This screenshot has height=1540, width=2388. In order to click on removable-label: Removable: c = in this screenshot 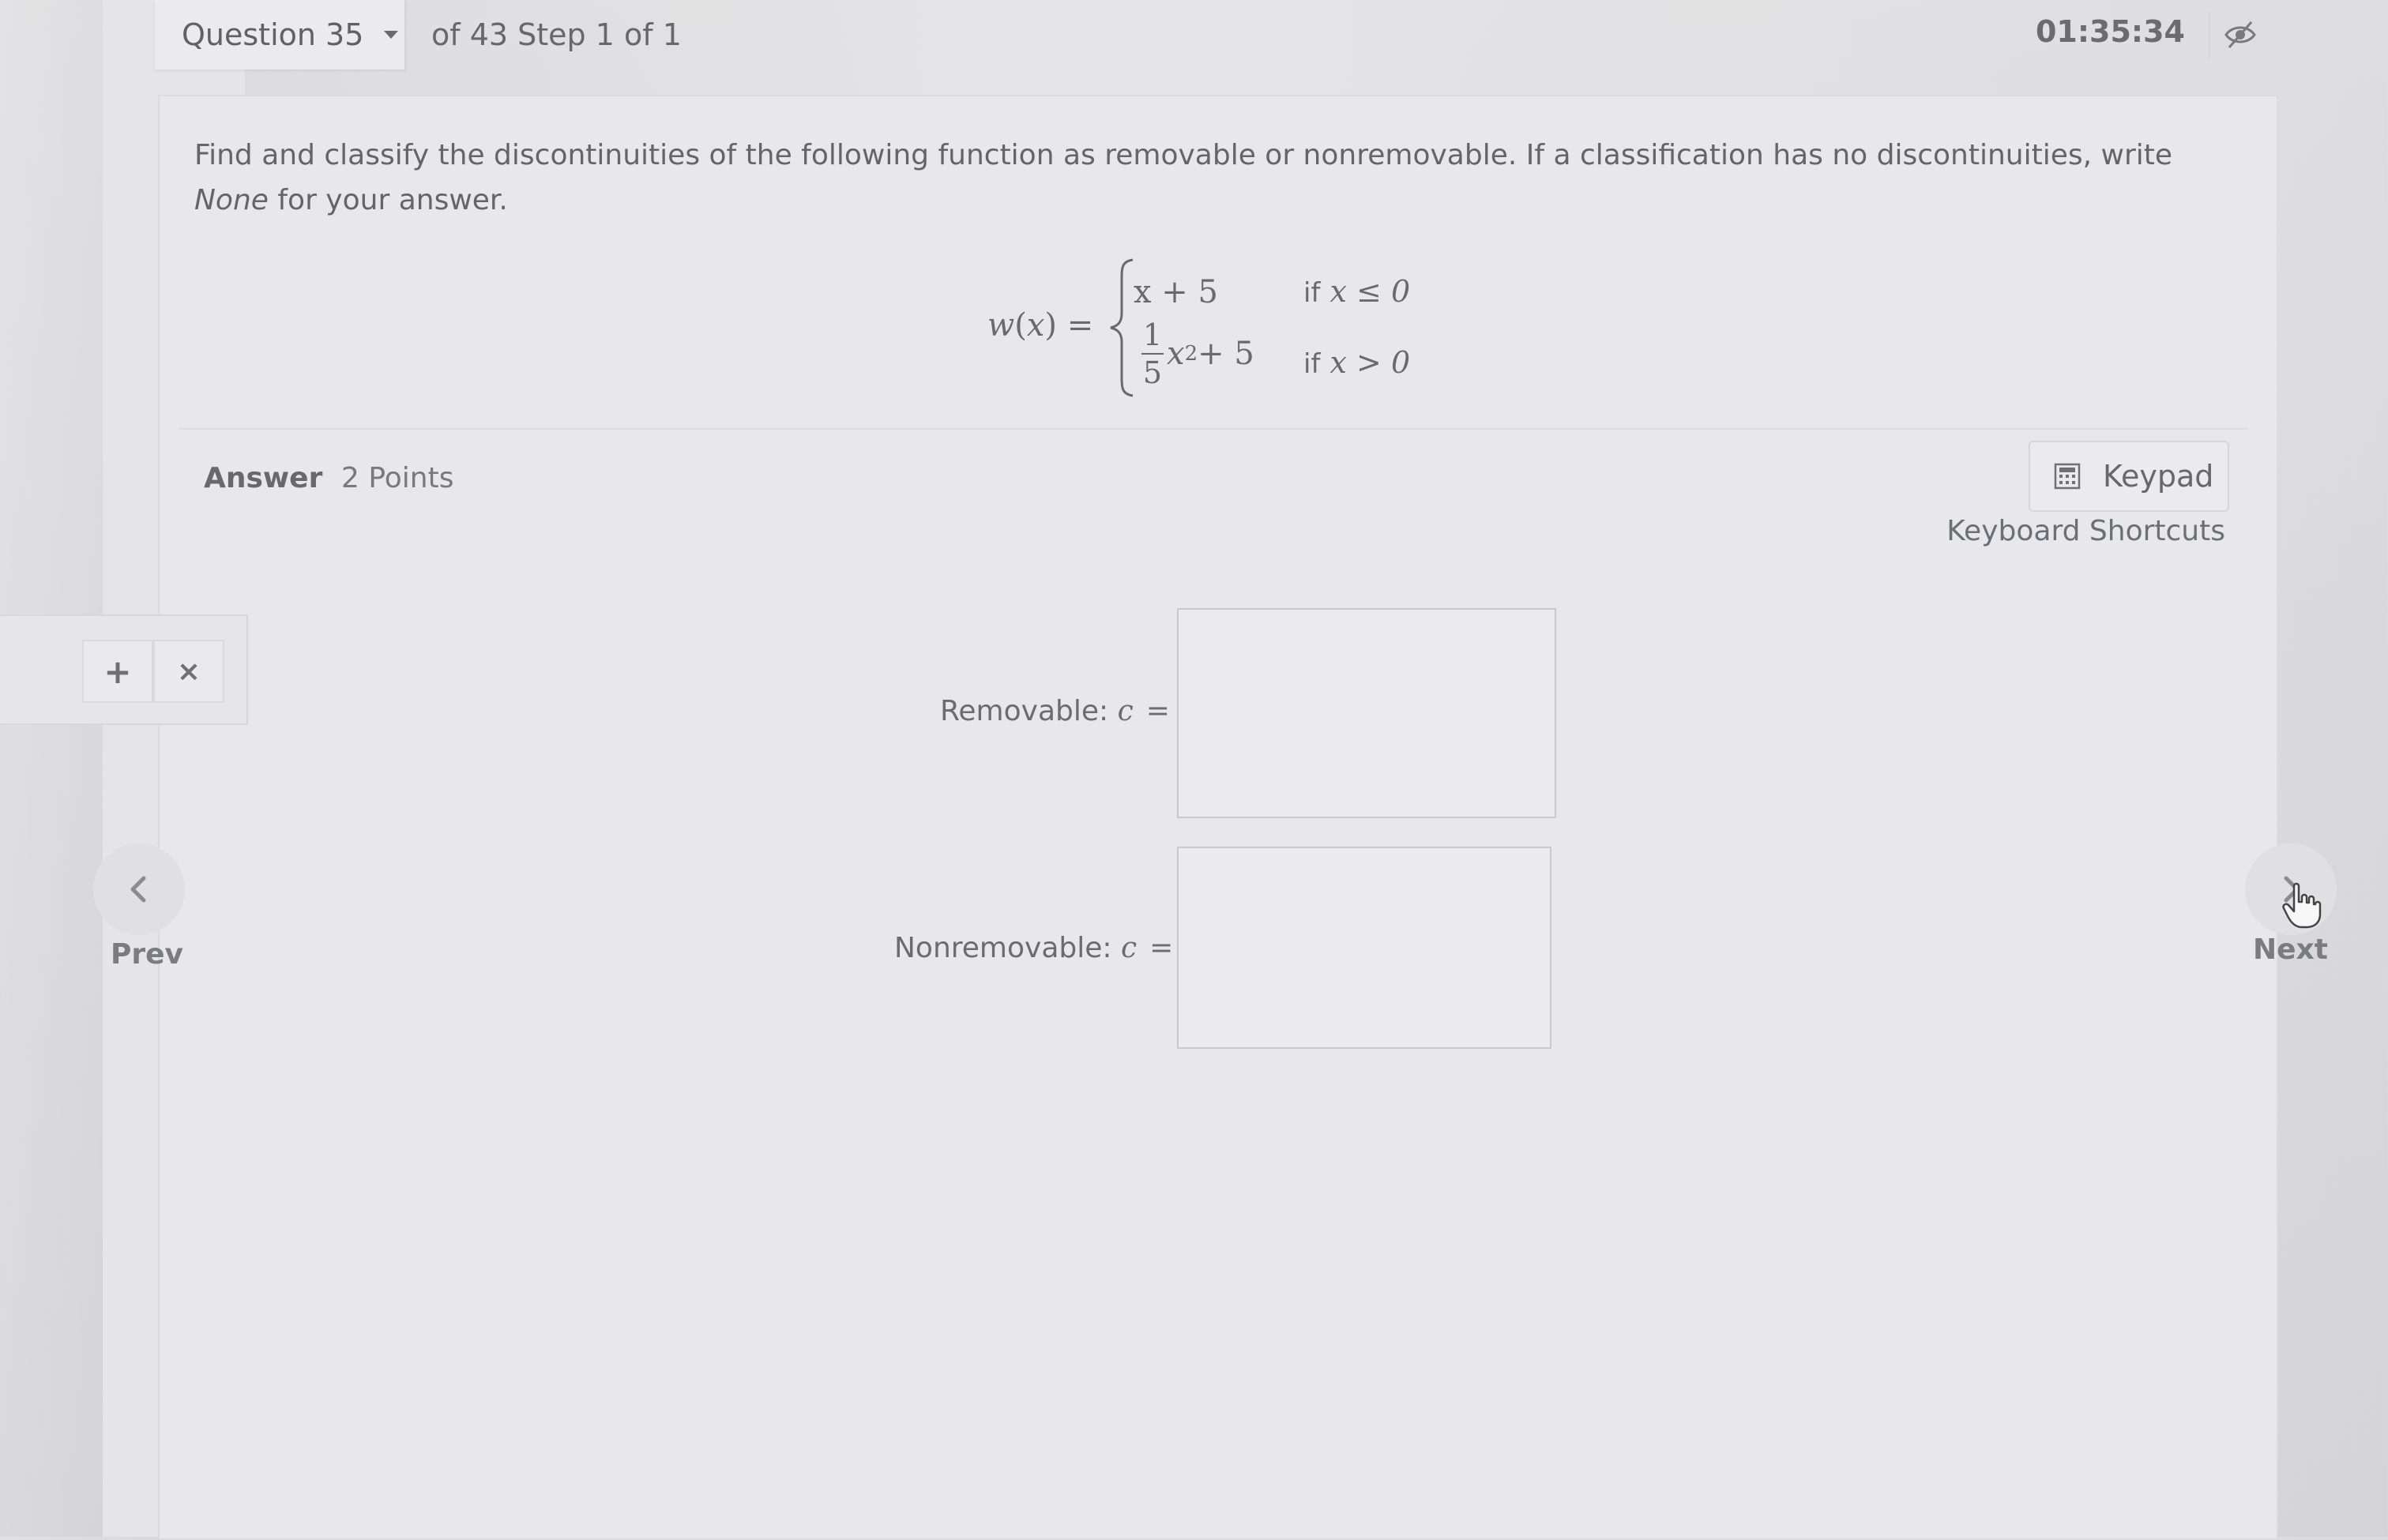, I will do `click(1055, 711)`.